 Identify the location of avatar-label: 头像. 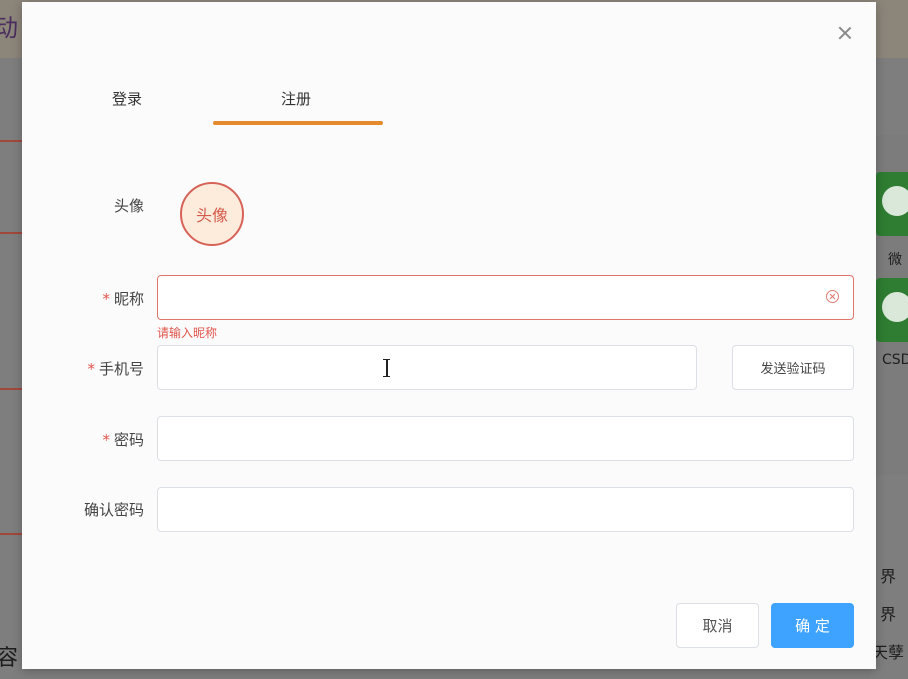
(128, 206).